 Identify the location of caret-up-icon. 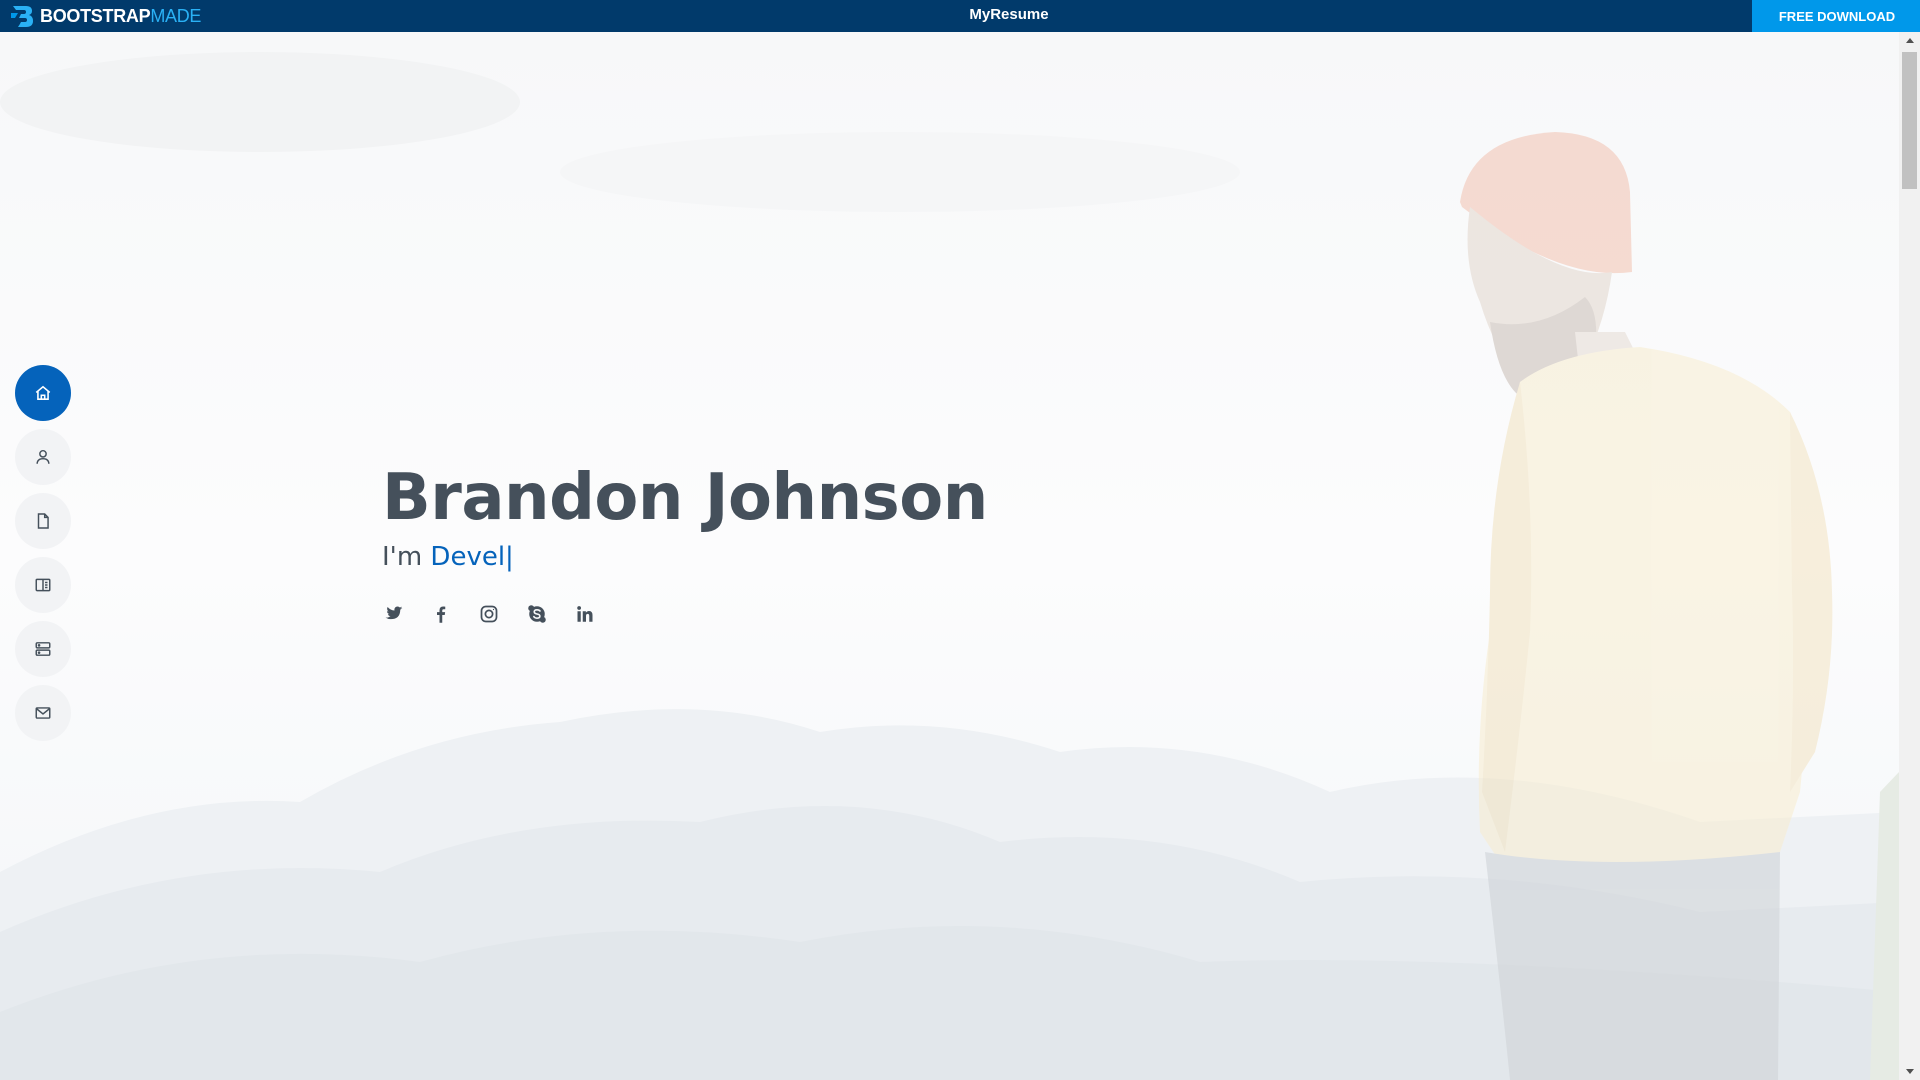
(1909, 40).